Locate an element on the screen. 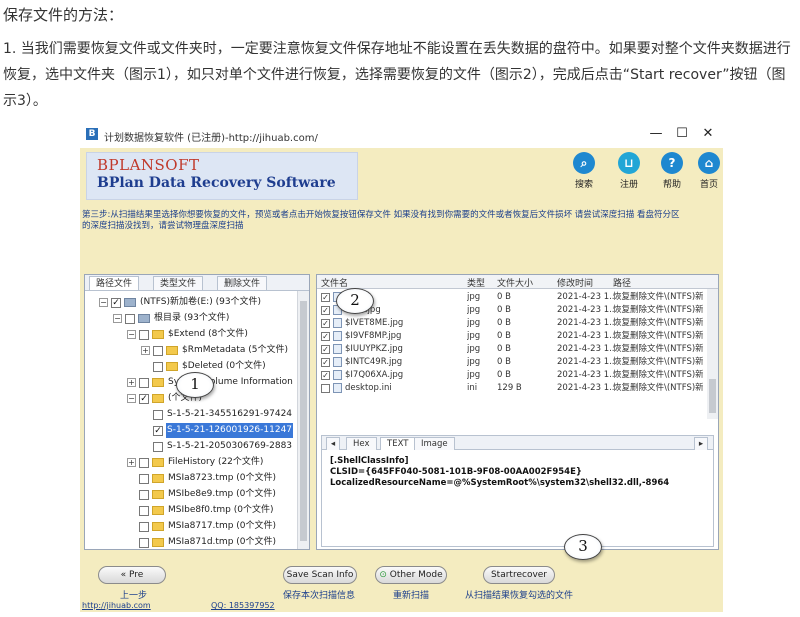  col-time: 修改时间 is located at coordinates (575, 282).